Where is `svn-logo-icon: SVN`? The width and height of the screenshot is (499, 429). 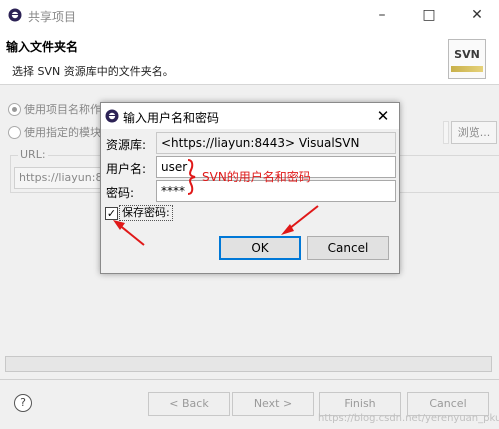 svn-logo-icon: SVN is located at coordinates (467, 59).